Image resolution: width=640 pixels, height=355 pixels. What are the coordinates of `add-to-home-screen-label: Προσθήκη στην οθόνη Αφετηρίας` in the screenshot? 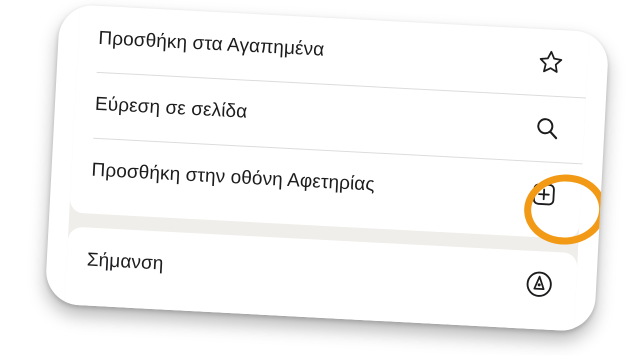 It's located at (233, 177).